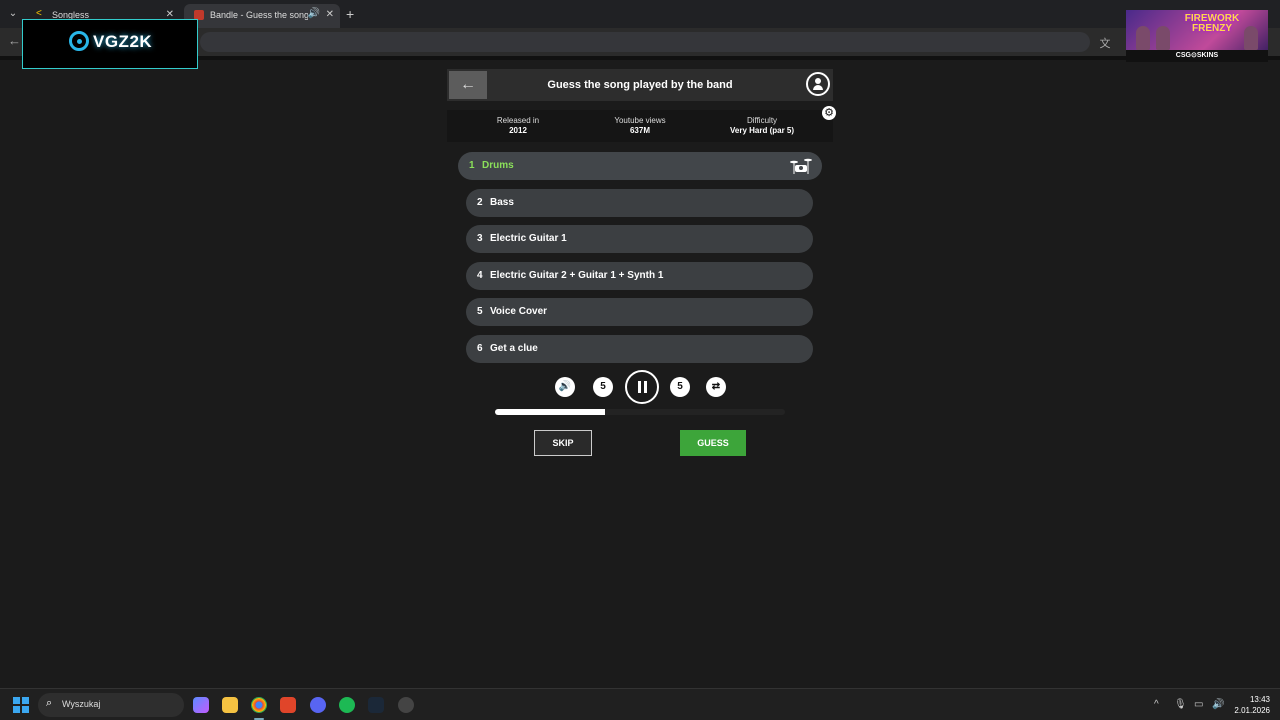 The height and width of the screenshot is (720, 1280). Describe the element at coordinates (1259, 699) in the screenshot. I see `clock-time: 13:43` at that location.